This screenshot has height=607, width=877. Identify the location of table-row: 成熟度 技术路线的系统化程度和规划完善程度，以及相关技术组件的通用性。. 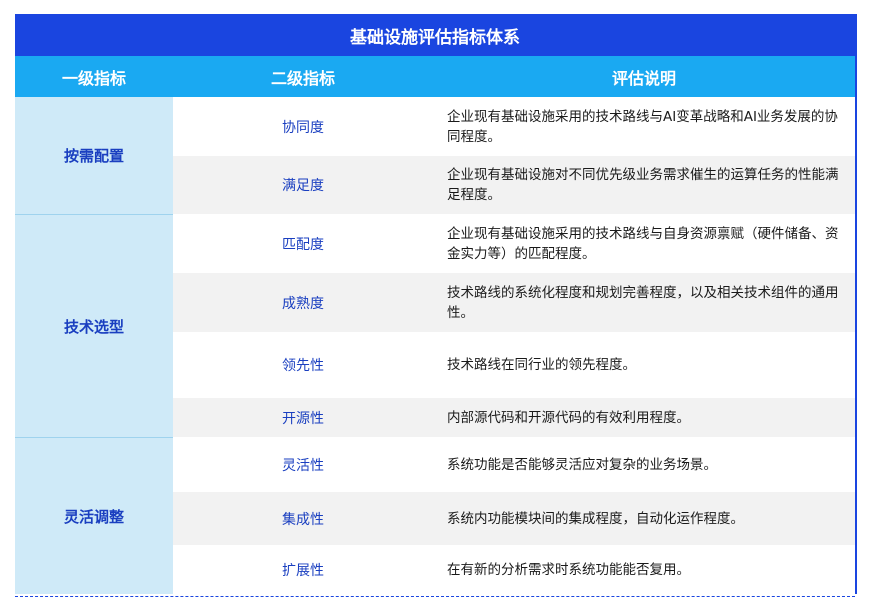
(514, 302).